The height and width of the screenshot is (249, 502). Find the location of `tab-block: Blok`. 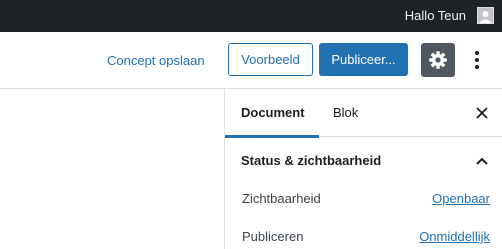

tab-block: Blok is located at coordinates (345, 113).